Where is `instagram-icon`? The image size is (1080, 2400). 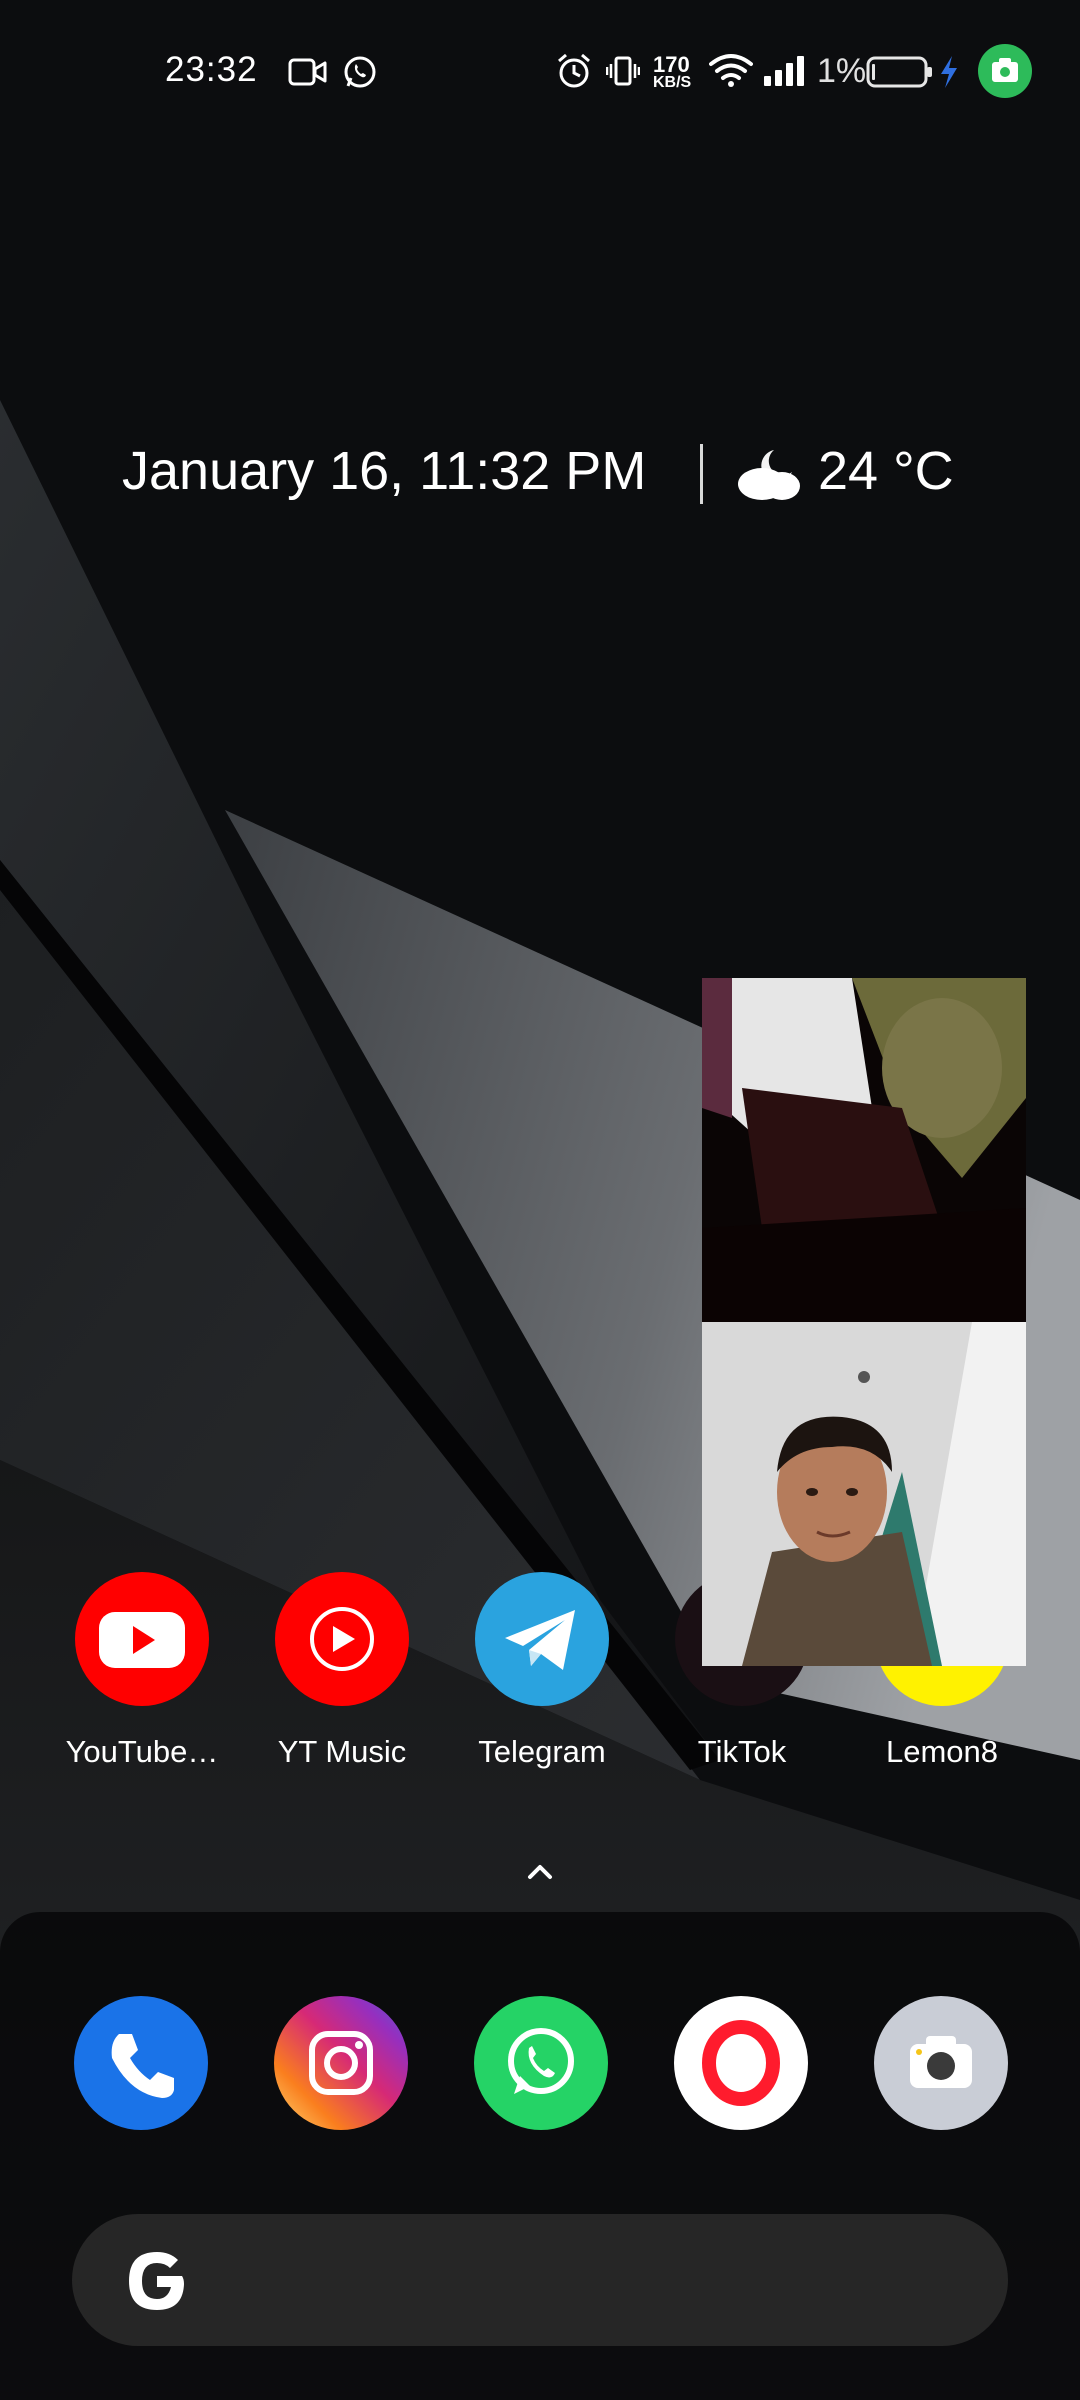 instagram-icon is located at coordinates (341, 2063).